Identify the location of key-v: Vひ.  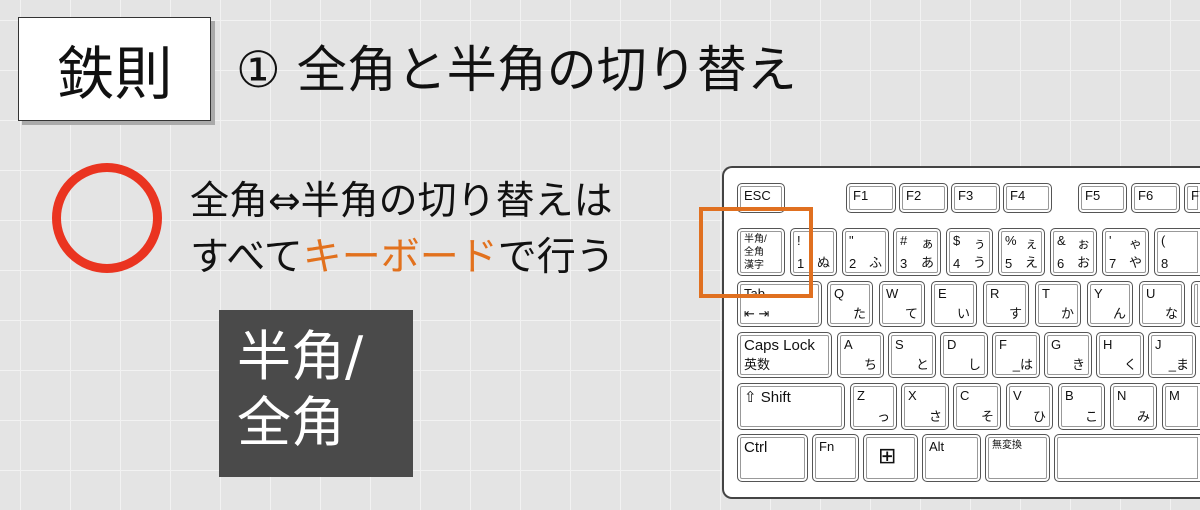
(1029, 406).